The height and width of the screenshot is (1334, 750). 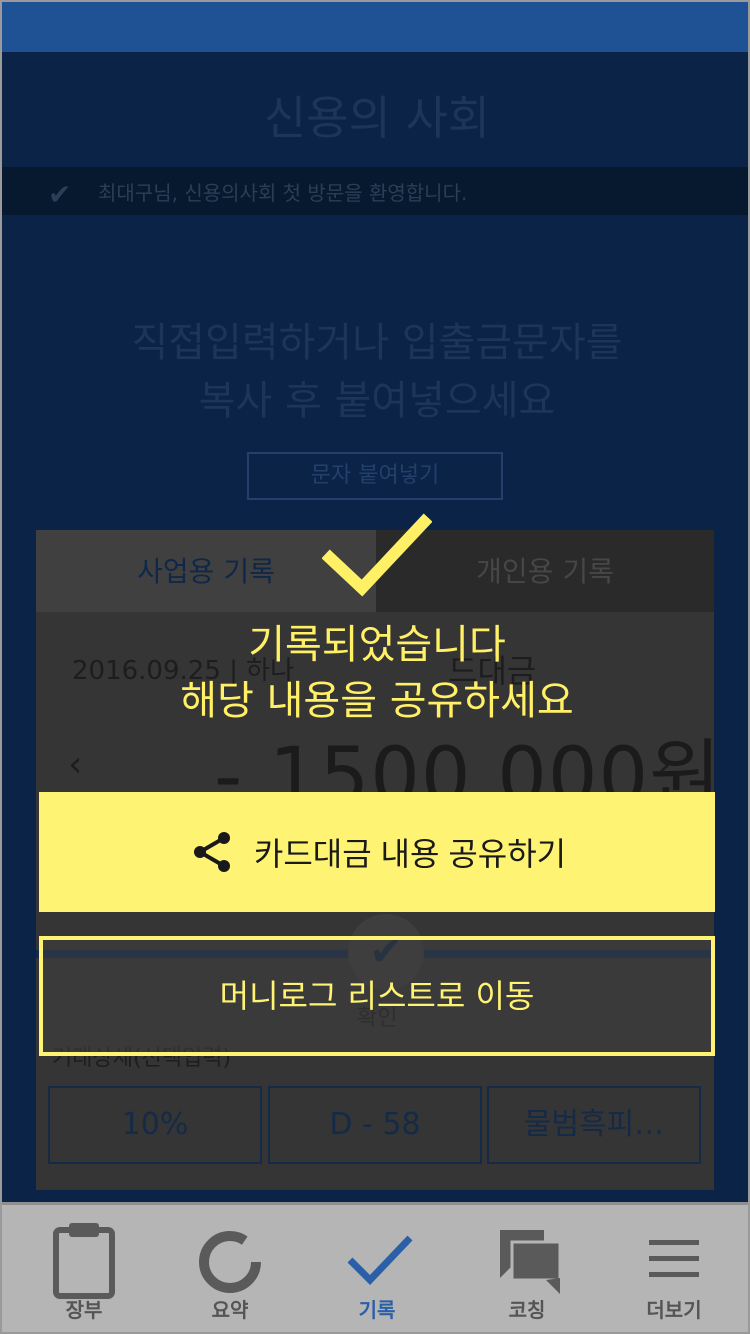 I want to click on go-to-moneylog-button: 머니로그 리스트로 이동, so click(x=377, y=996).